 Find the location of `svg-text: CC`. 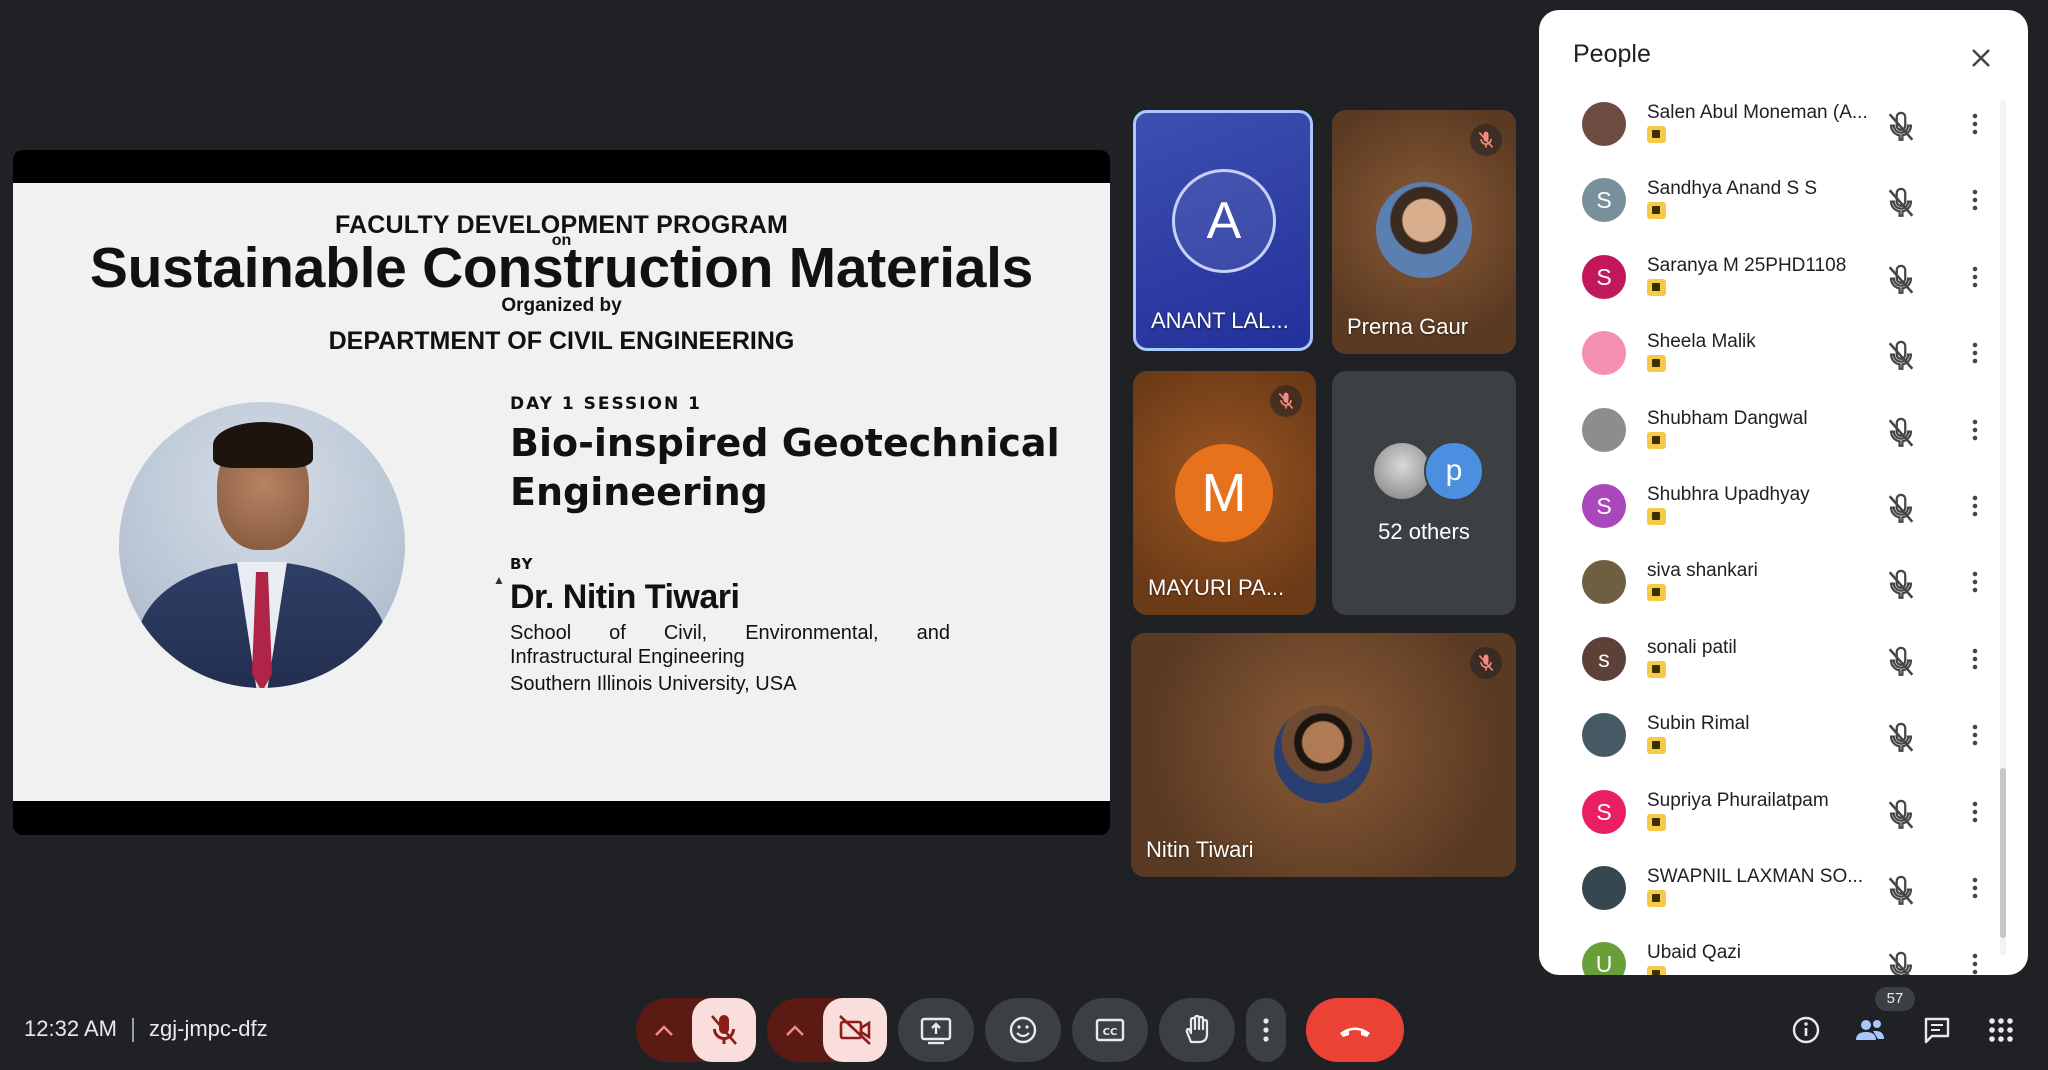

svg-text: CC is located at coordinates (1110, 1032).